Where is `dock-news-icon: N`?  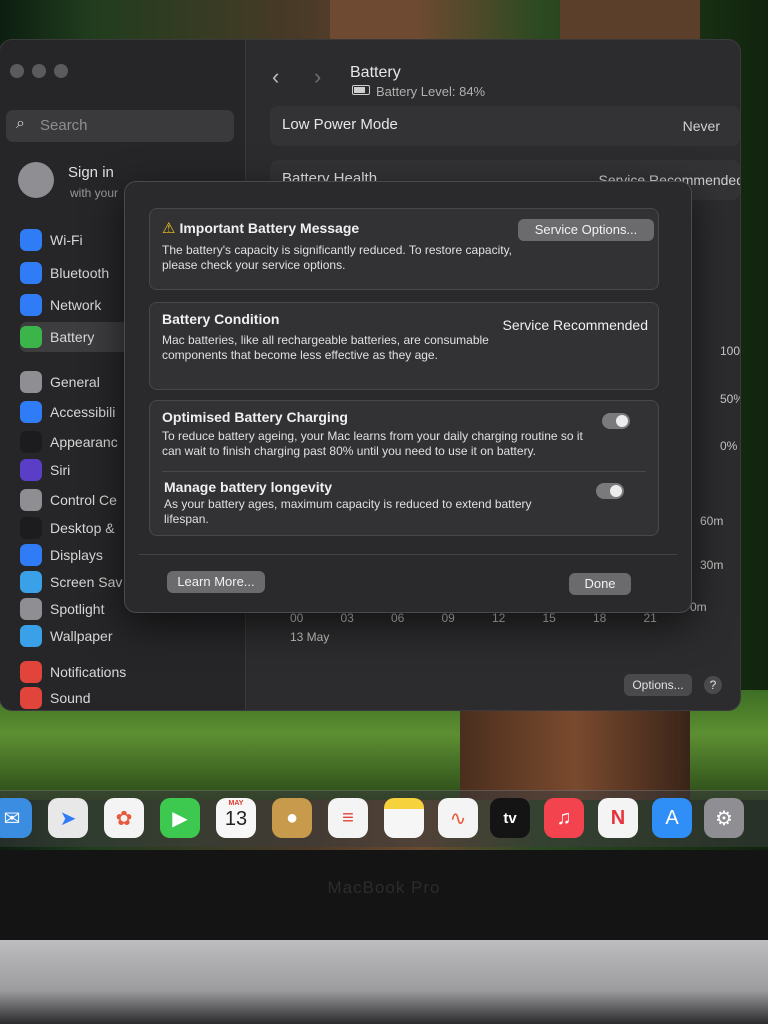 dock-news-icon: N is located at coordinates (618, 818).